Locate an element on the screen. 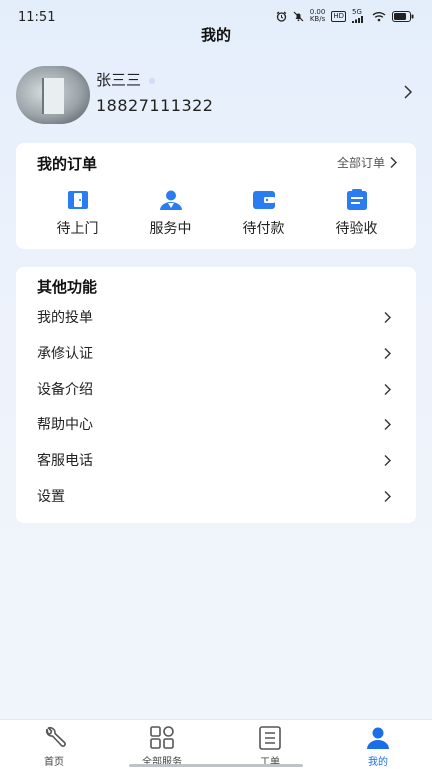 This screenshot has width=432, height=769. avatar is located at coordinates (53, 95).